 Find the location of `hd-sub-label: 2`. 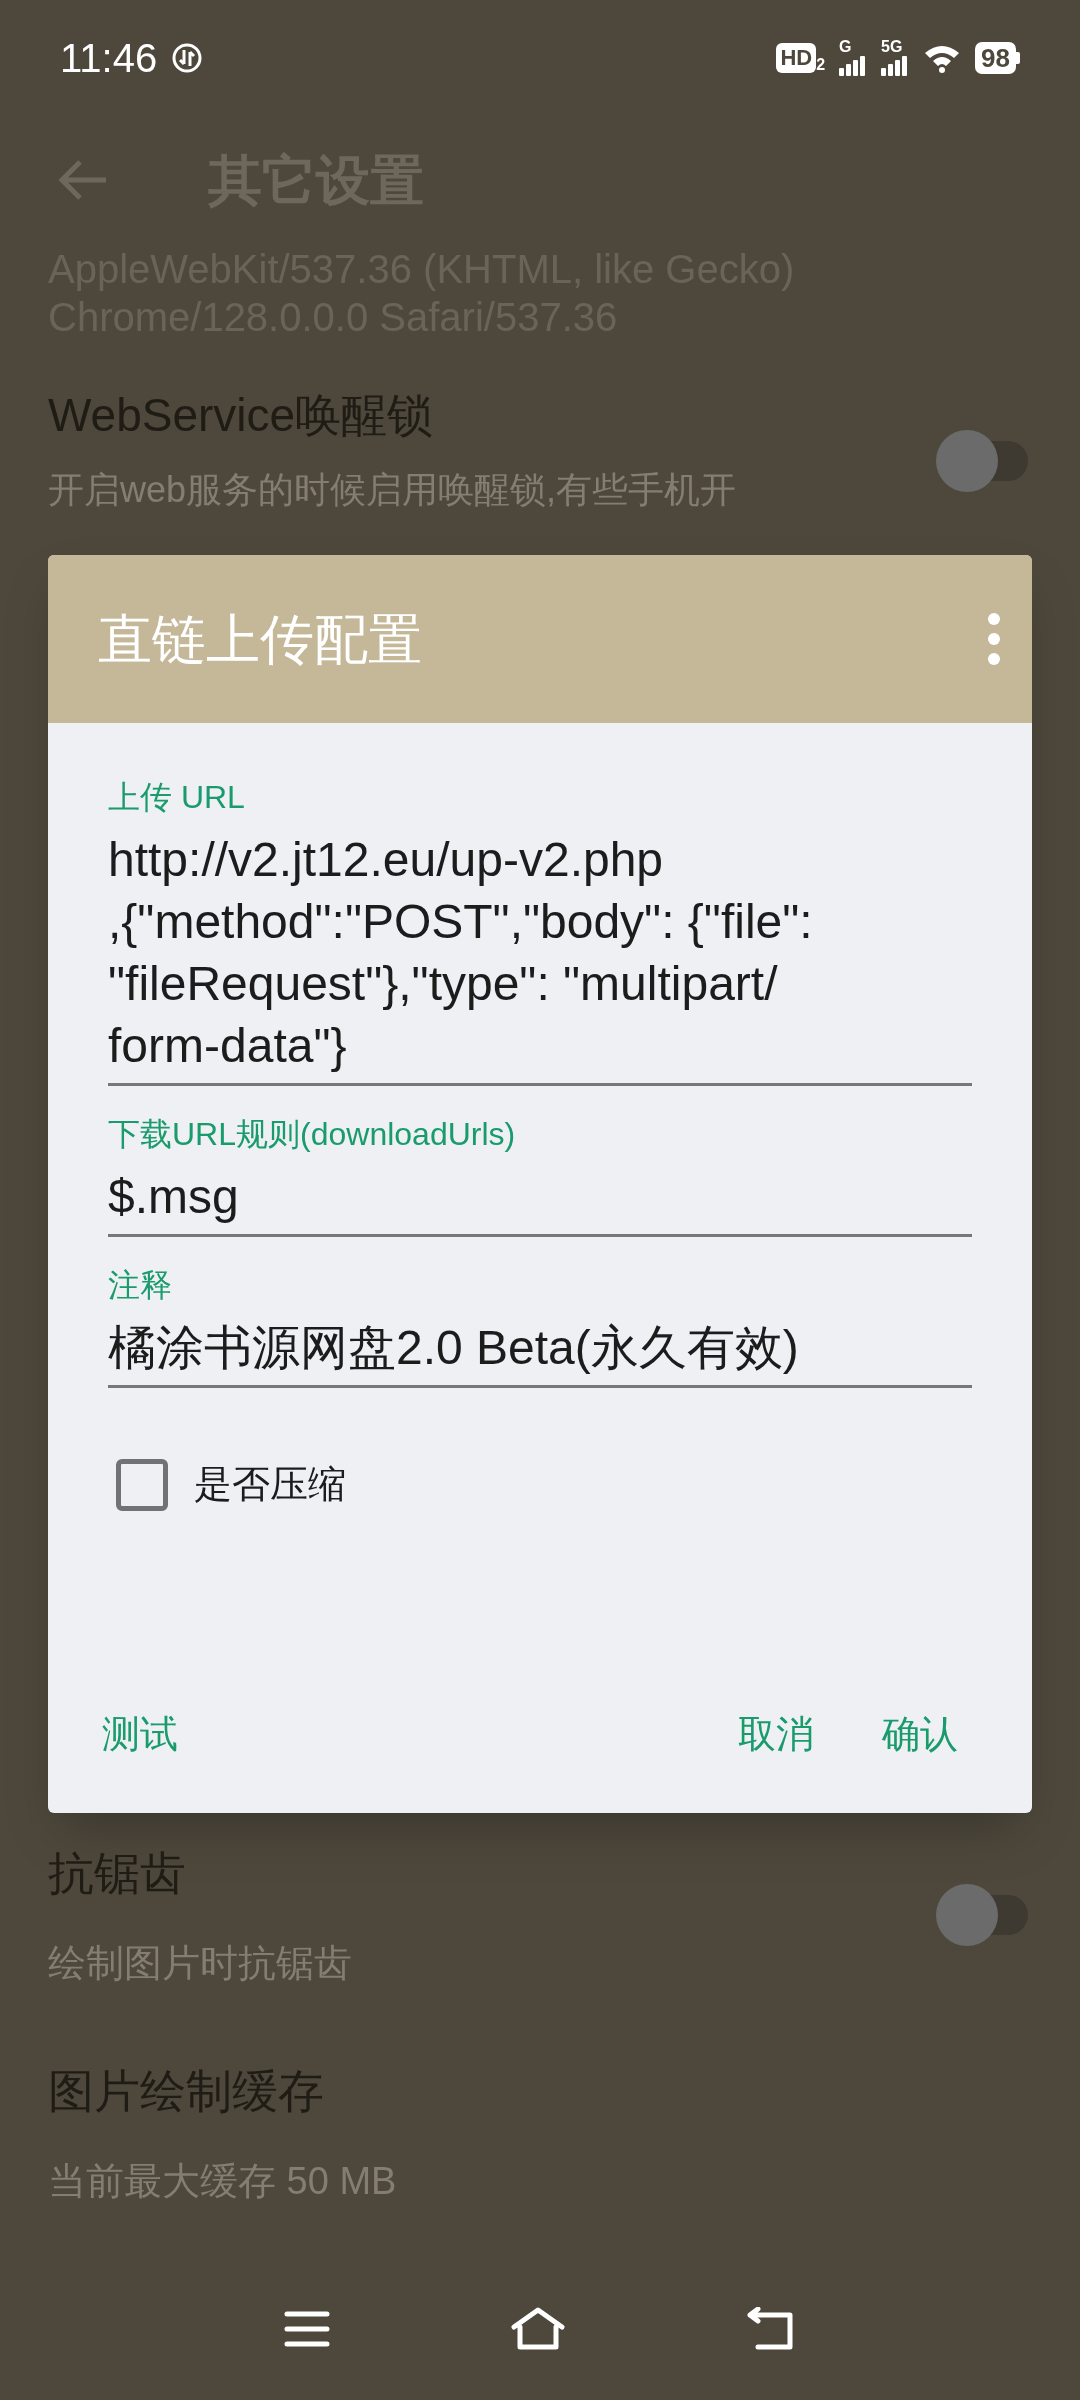

hd-sub-label: 2 is located at coordinates (821, 64).